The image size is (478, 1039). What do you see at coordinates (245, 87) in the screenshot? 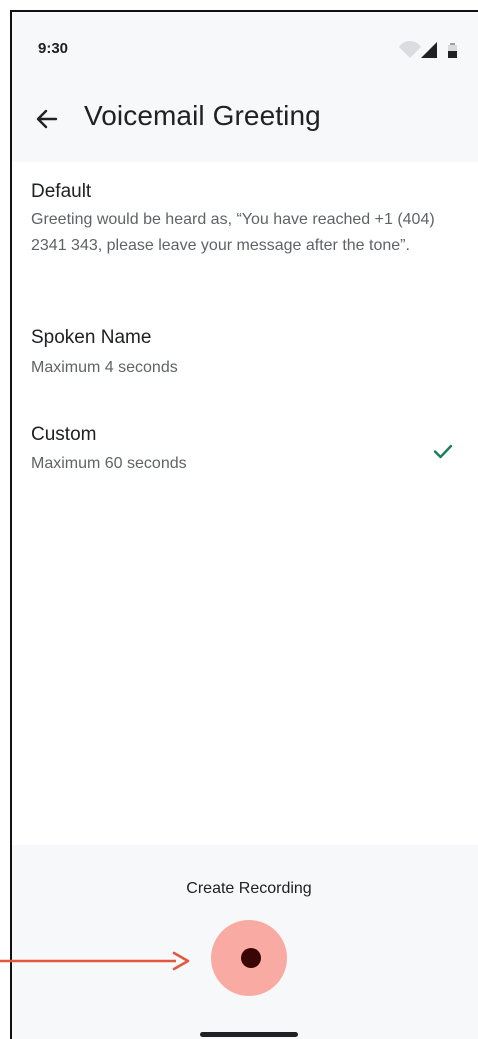
I see `top-app-area` at bounding box center [245, 87].